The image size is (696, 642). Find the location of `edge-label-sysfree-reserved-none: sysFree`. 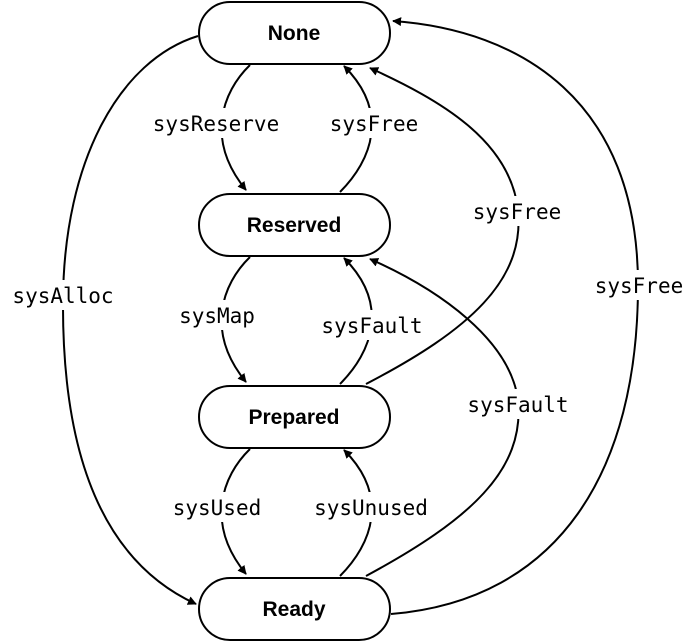

edge-label-sysfree-reserved-none: sysFree is located at coordinates (374, 123).